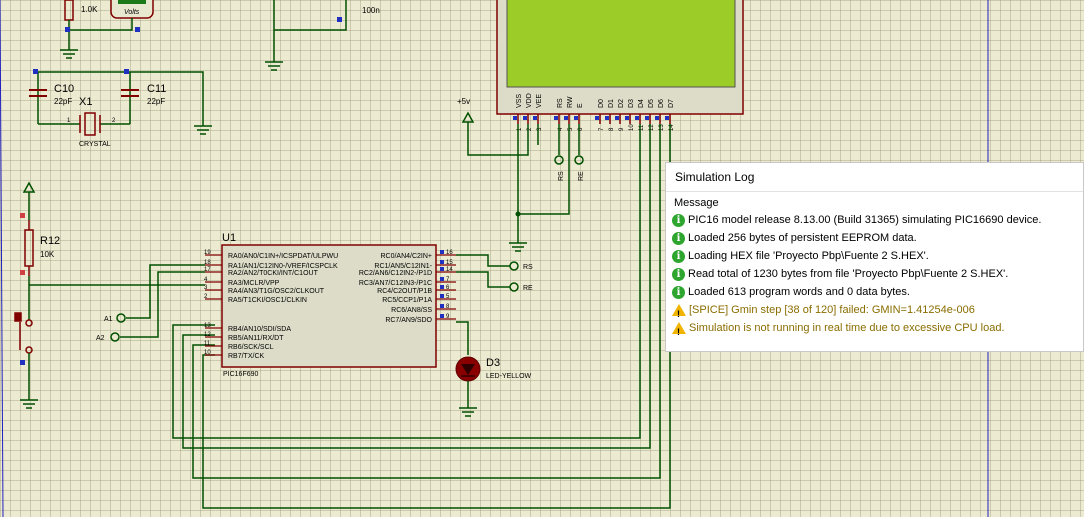 The width and height of the screenshot is (1084, 517). Describe the element at coordinates (874, 177) in the screenshot. I see `simulation-log-title: Simulation Log` at that location.